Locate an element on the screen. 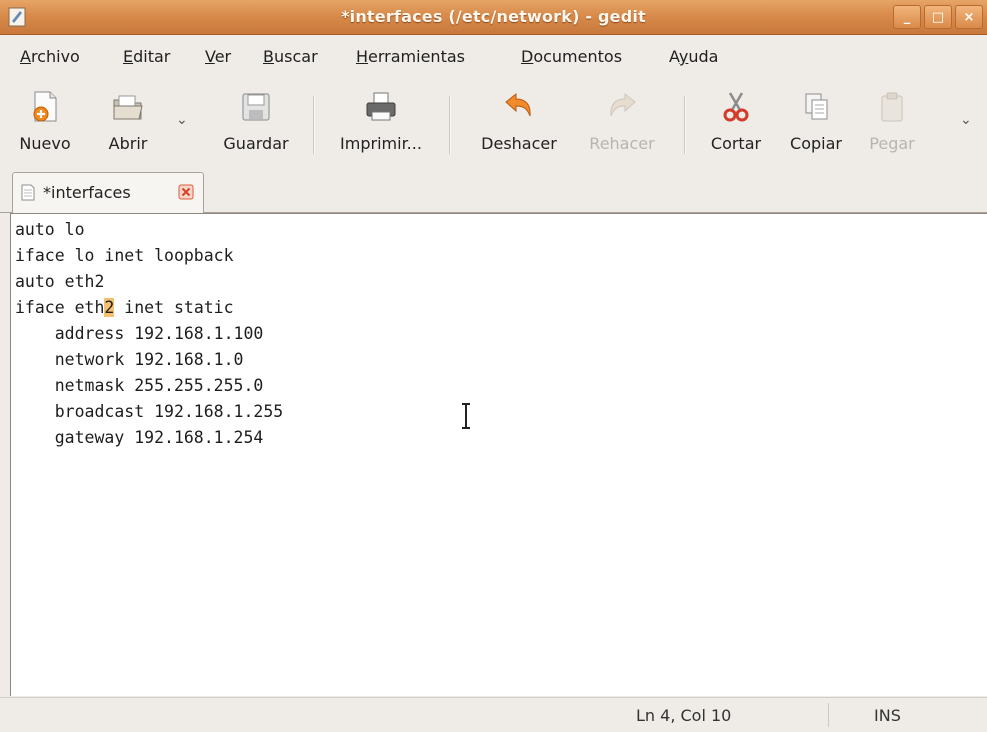 The image size is (987, 732). redo-icon is located at coordinates (623, 104).